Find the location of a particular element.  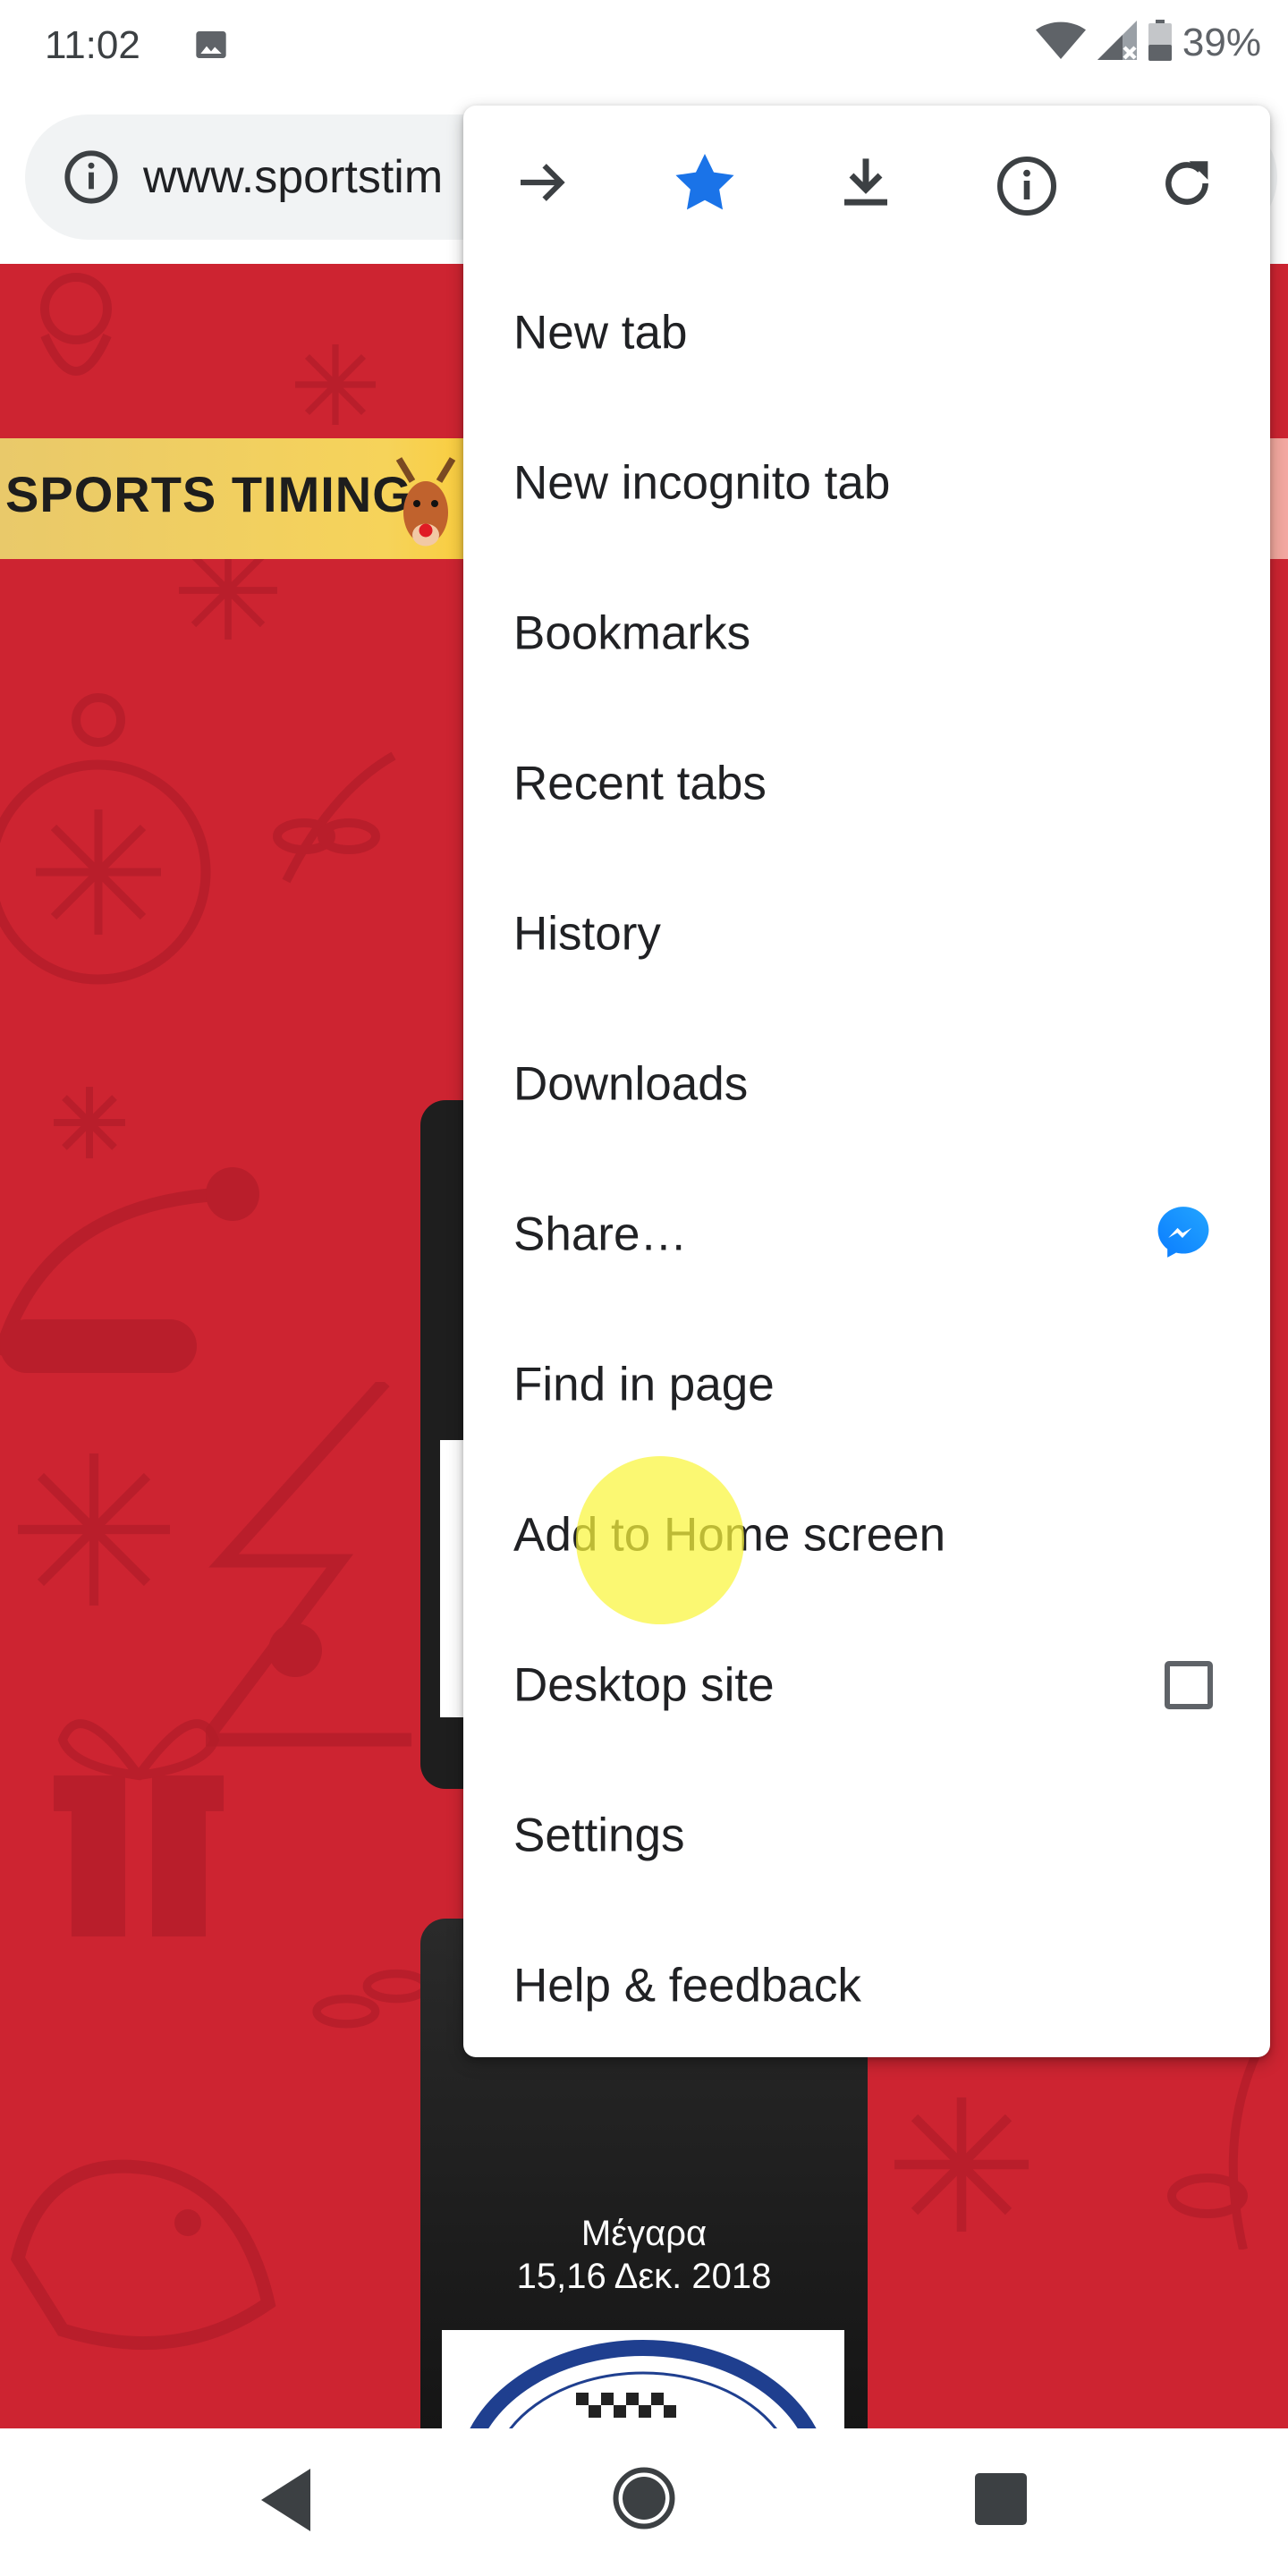

menu-item-label: Help & feedback is located at coordinates (687, 1985).